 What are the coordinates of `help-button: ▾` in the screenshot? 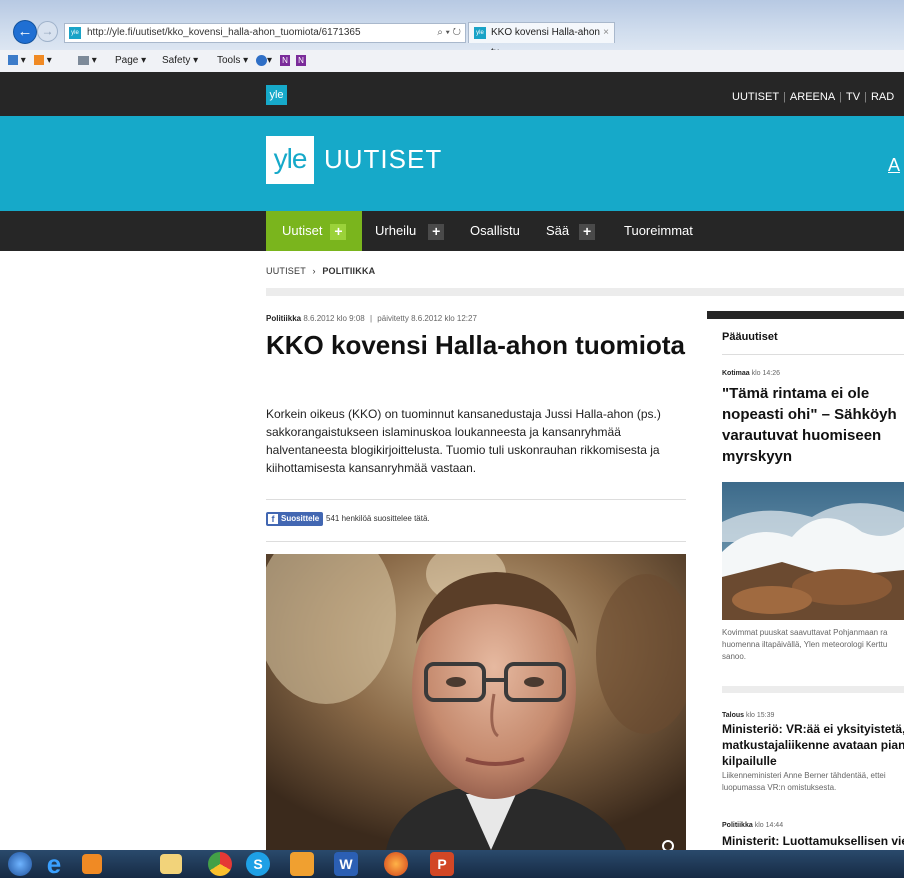 It's located at (264, 61).